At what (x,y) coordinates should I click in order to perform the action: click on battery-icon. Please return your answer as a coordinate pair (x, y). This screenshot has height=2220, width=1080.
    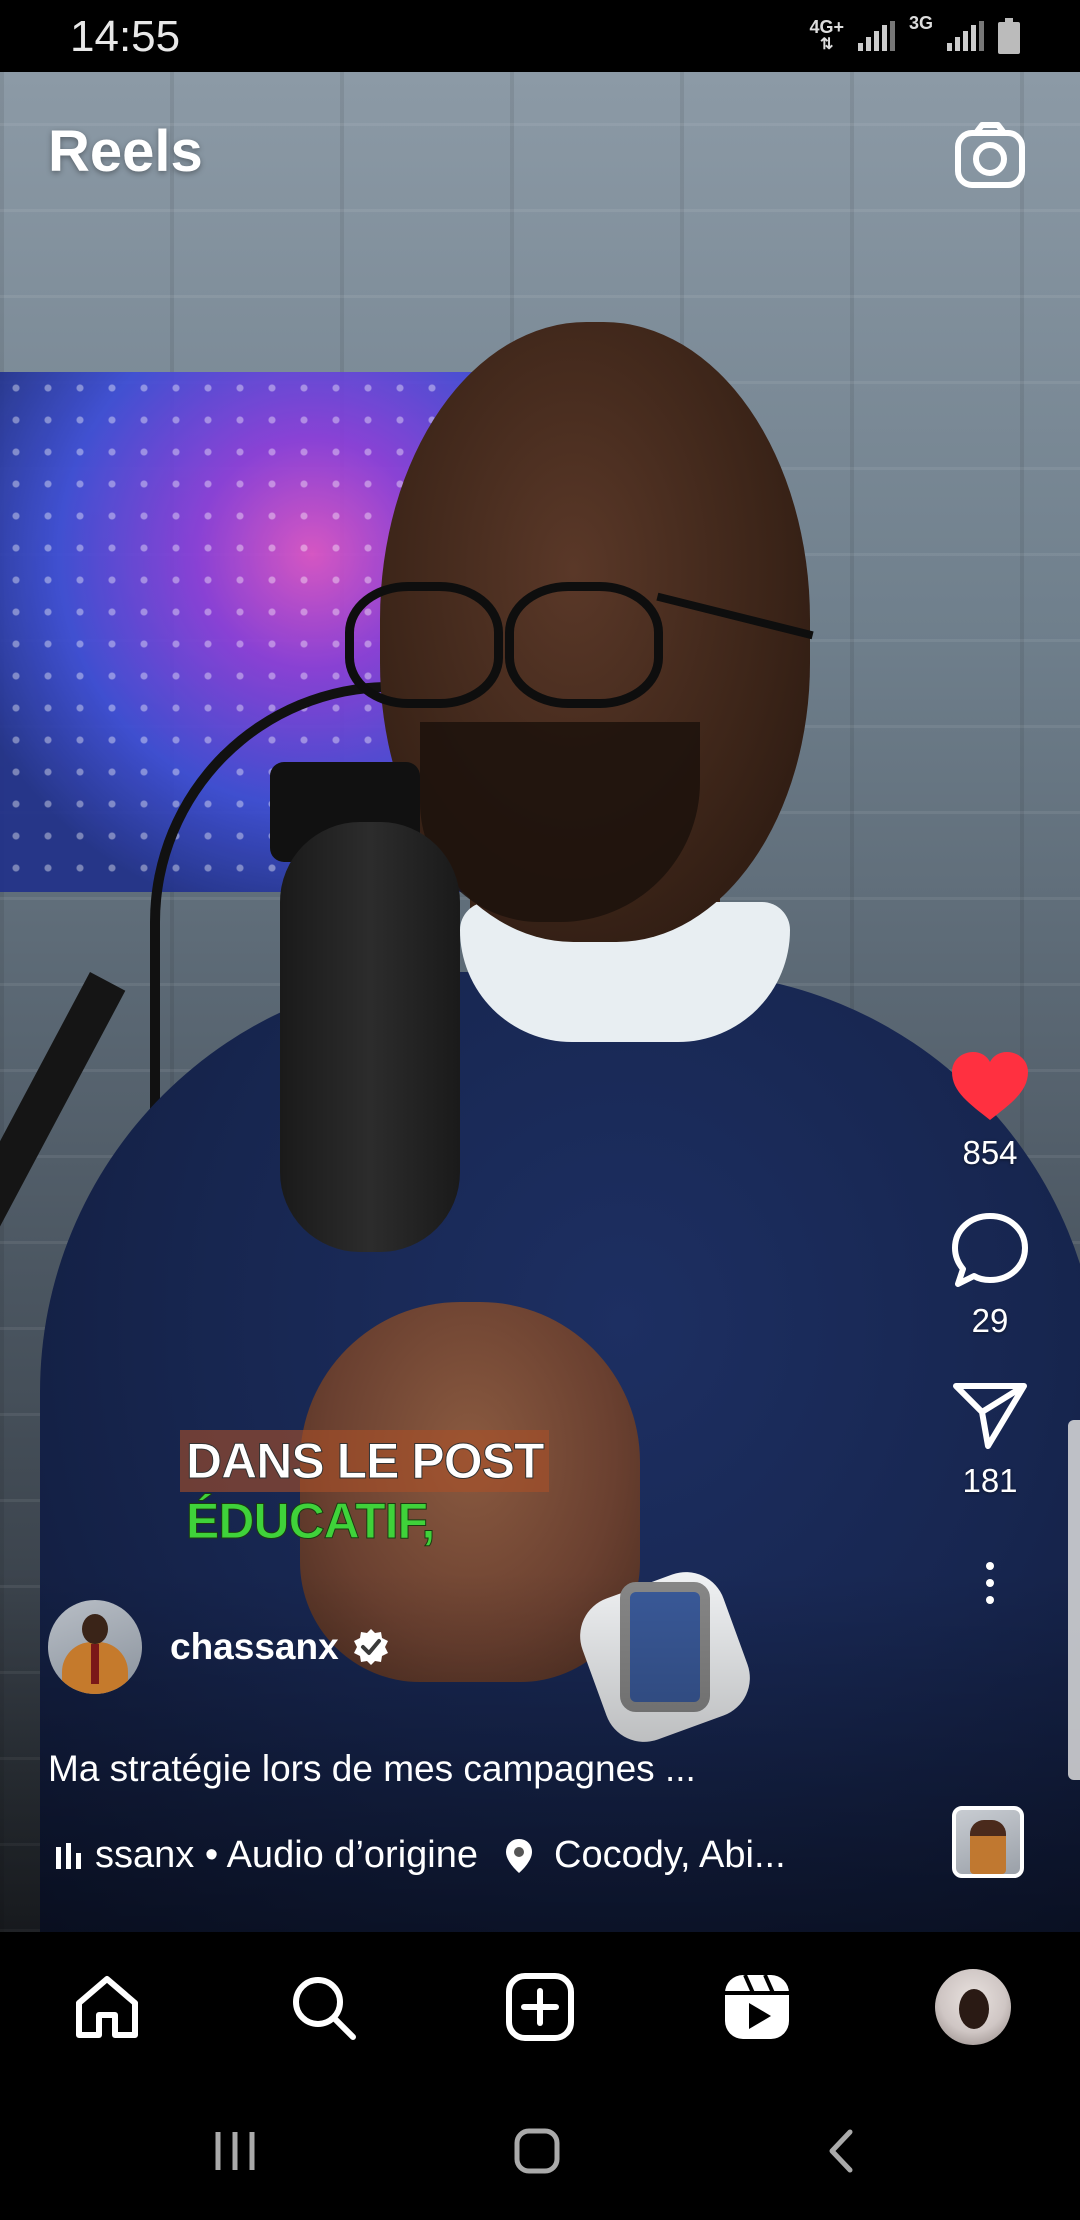
    Looking at the image, I should click on (1009, 36).